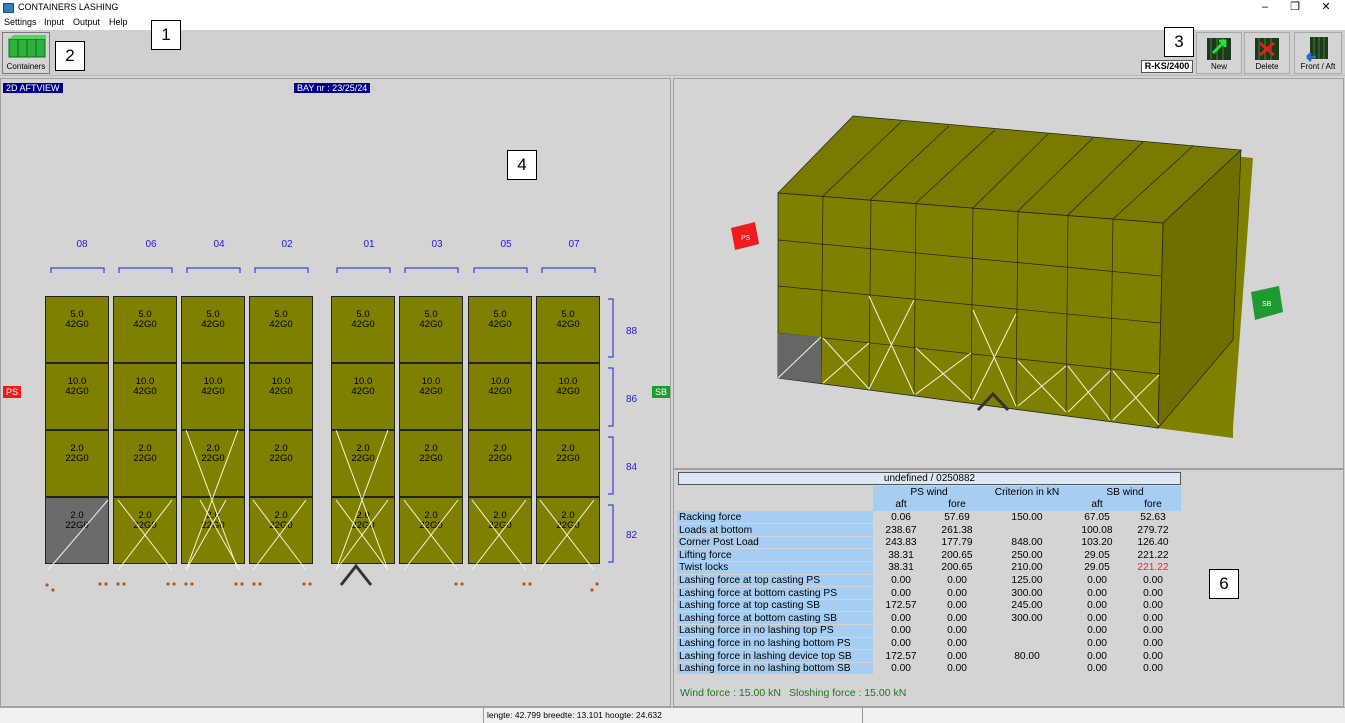 The height and width of the screenshot is (723, 1345). What do you see at coordinates (1326, 8) in the screenshot?
I see `close-button: ✕` at bounding box center [1326, 8].